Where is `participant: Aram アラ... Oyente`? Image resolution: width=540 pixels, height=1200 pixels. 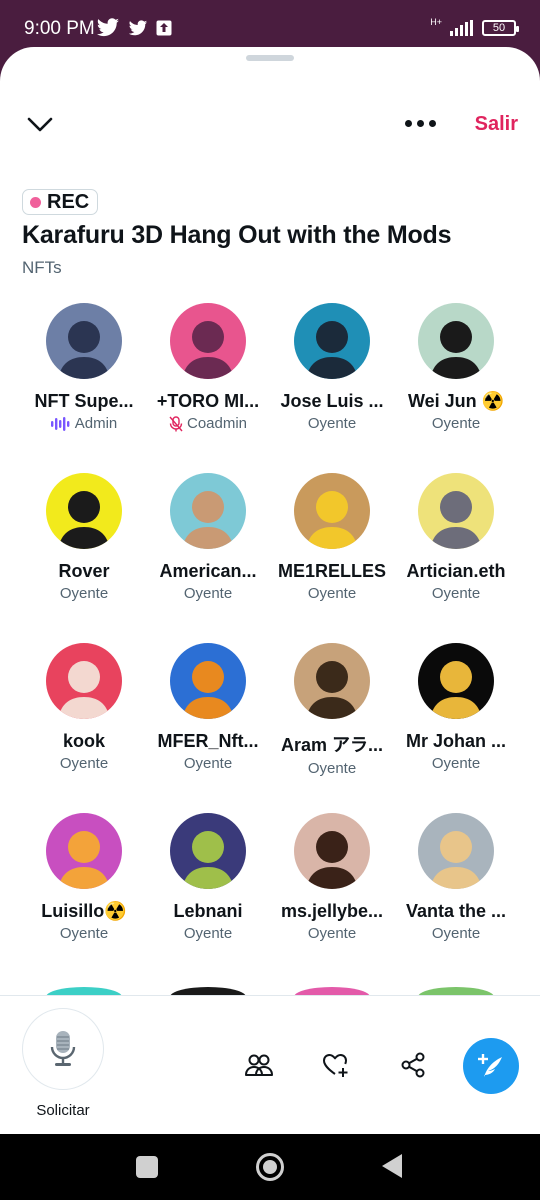 participant: Aram アラ... Oyente is located at coordinates (332, 728).